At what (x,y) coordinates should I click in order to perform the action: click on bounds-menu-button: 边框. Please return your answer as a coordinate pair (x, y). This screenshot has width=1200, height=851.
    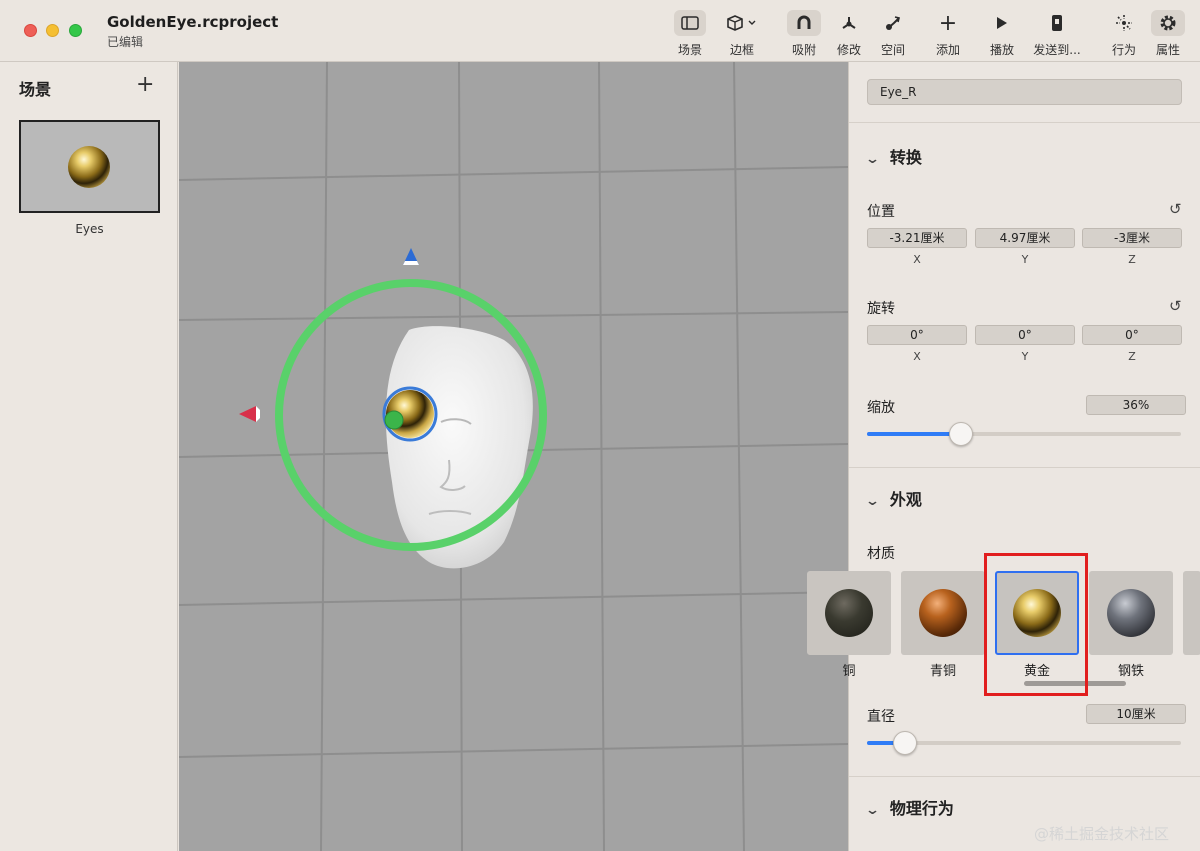
    Looking at the image, I should click on (742, 35).